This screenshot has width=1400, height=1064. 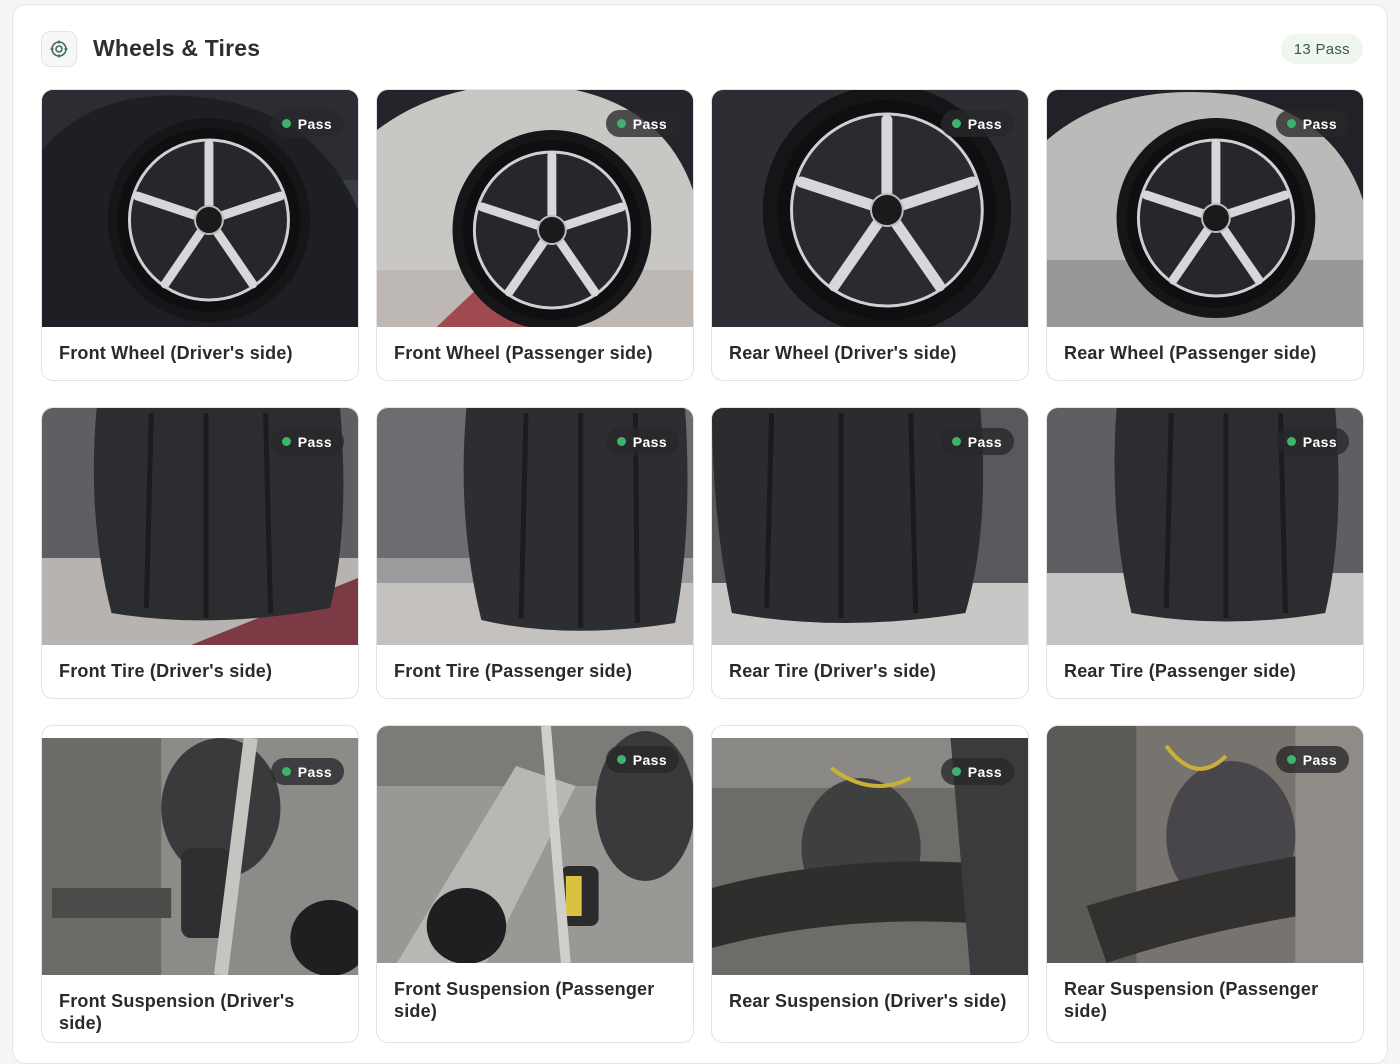 What do you see at coordinates (868, 1001) in the screenshot?
I see `card-label: Rear Suspension (Driver's side)` at bounding box center [868, 1001].